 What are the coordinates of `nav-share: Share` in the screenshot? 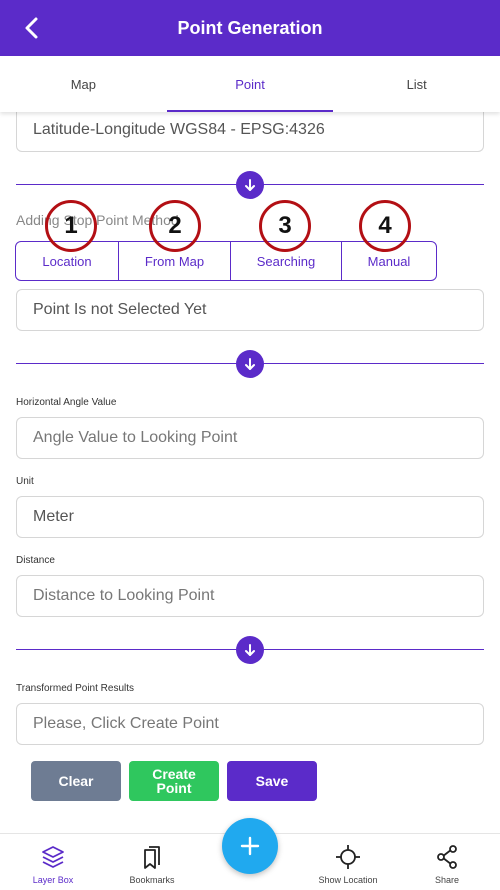 It's located at (447, 864).